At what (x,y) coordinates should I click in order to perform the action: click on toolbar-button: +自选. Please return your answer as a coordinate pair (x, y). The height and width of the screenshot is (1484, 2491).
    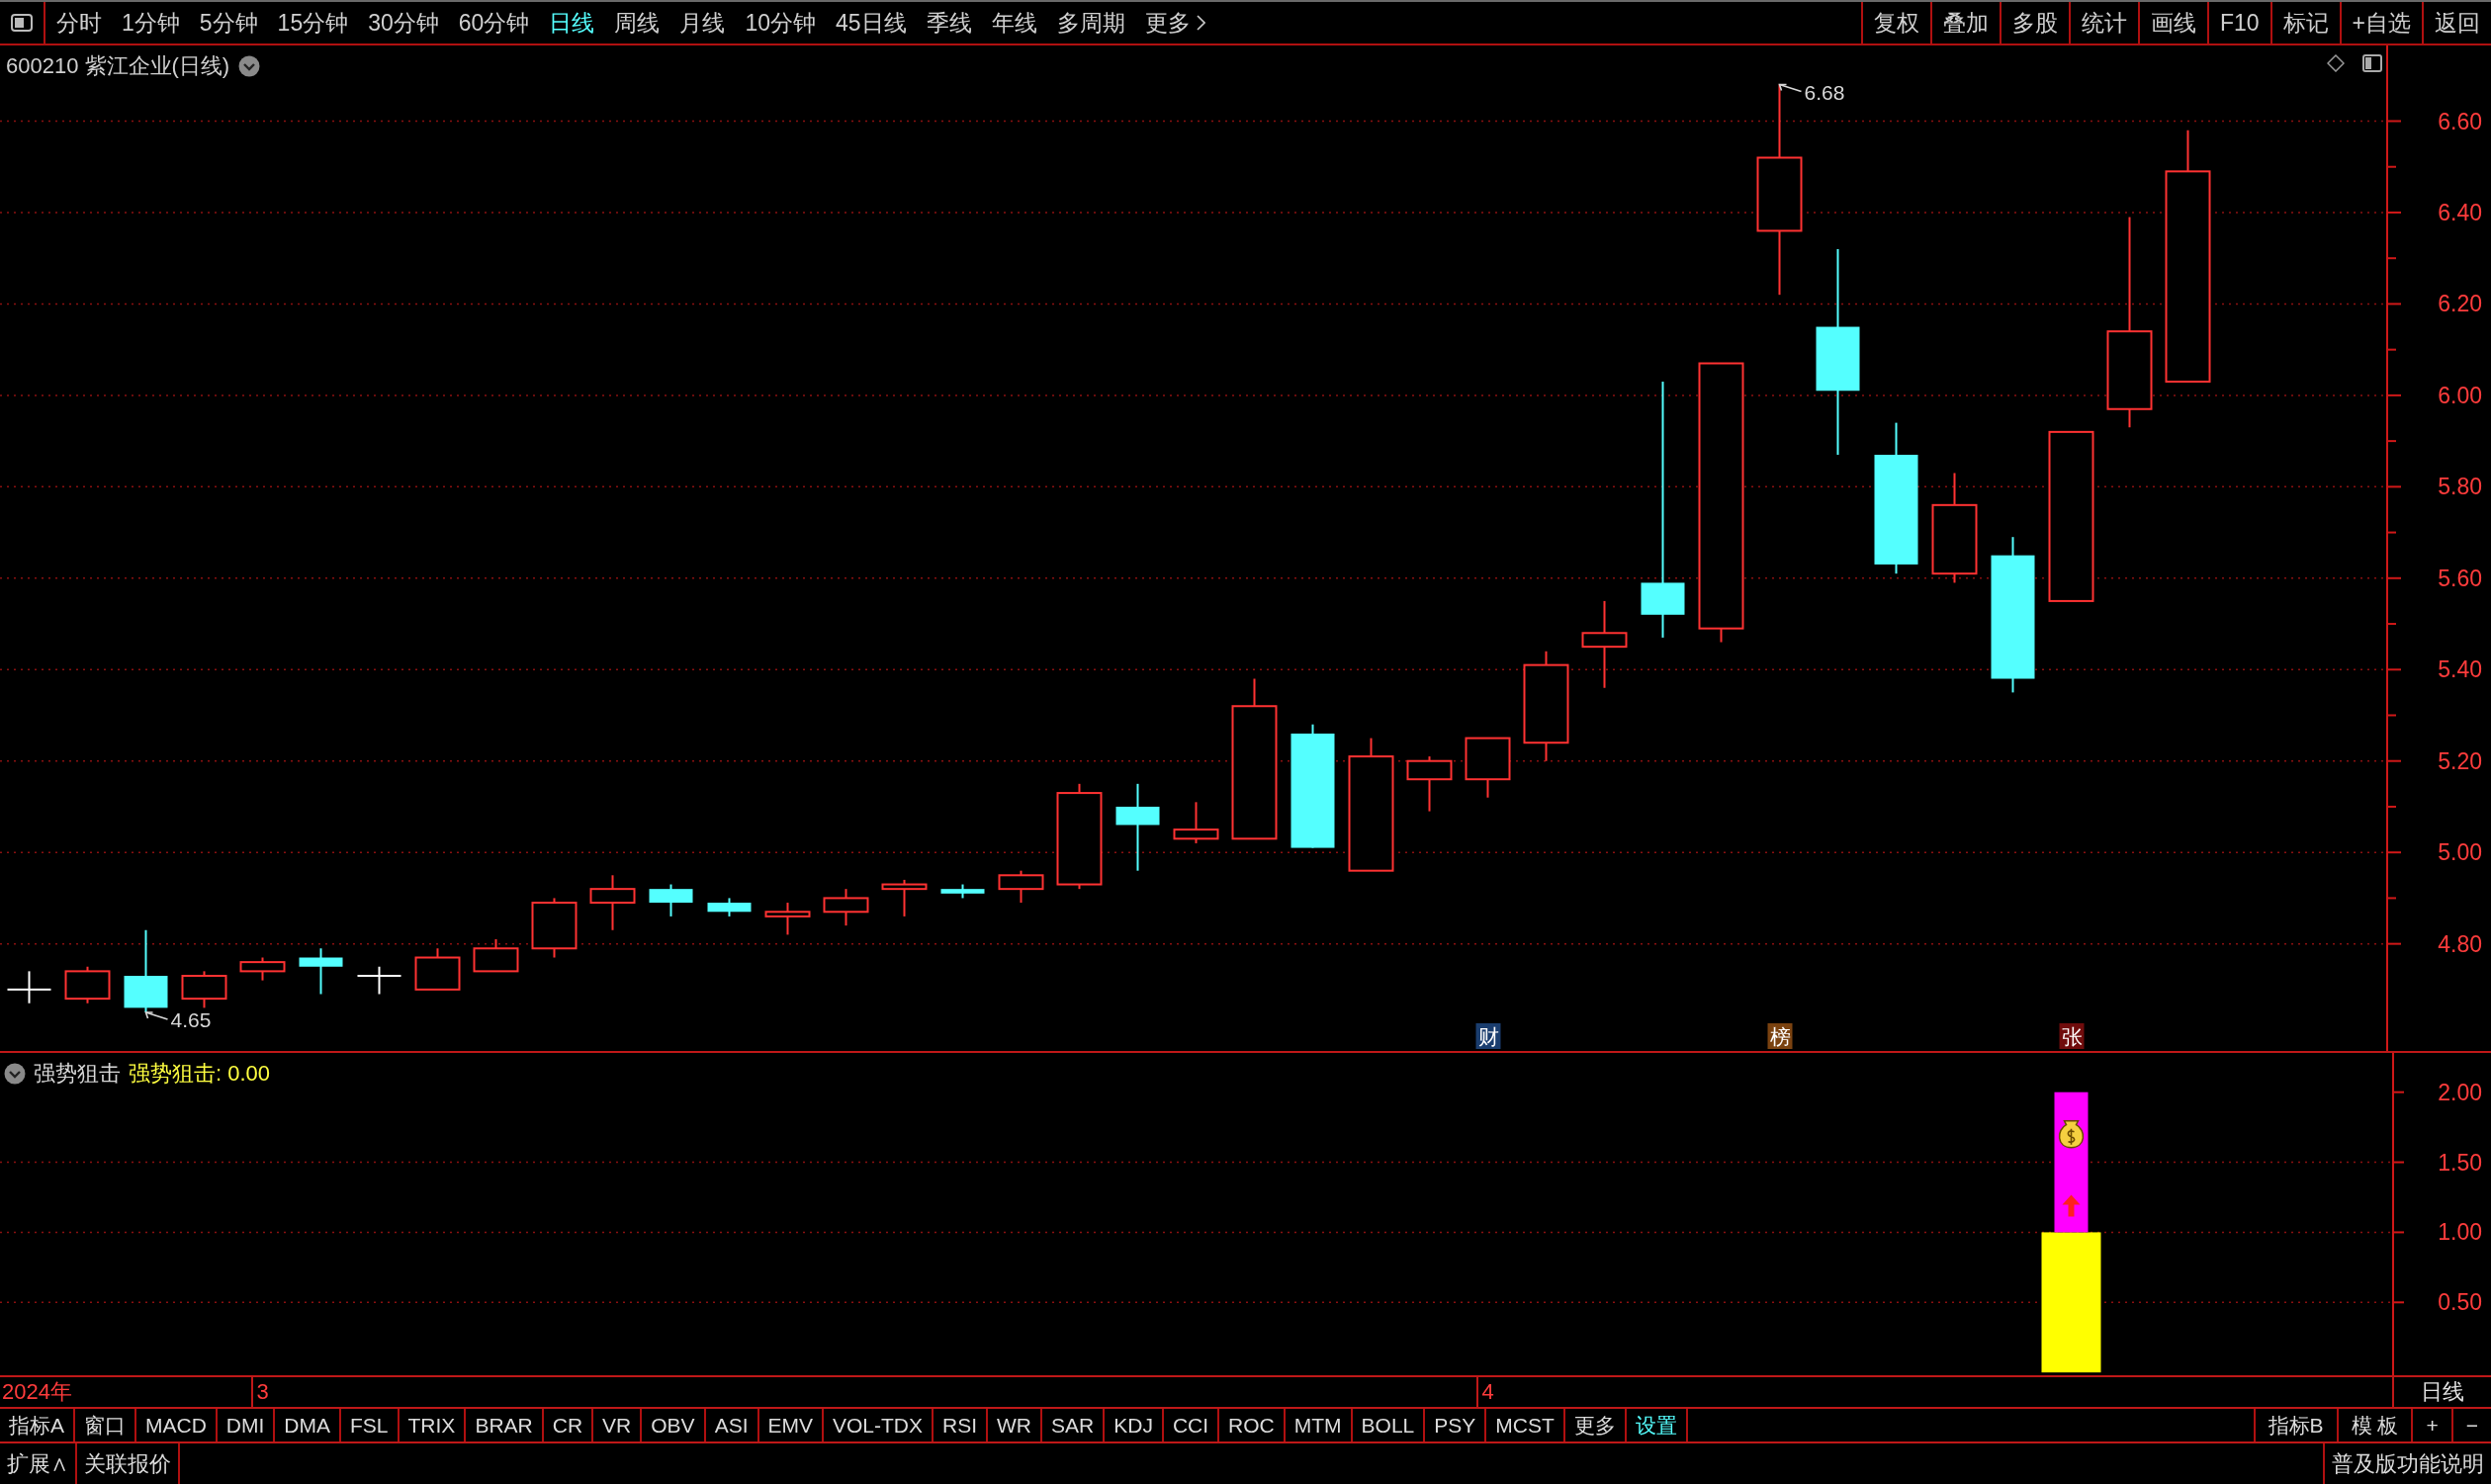
    Looking at the image, I should click on (2380, 23).